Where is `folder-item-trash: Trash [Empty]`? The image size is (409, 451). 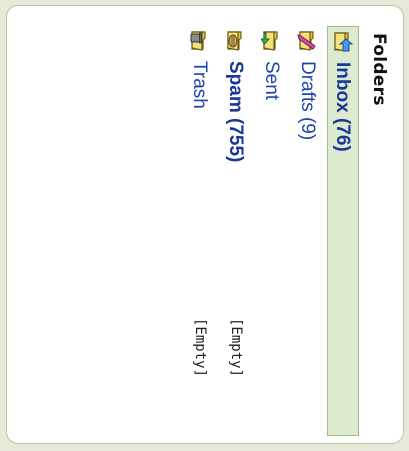
folder-item-trash: Trash [Empty] is located at coordinates (199, 231).